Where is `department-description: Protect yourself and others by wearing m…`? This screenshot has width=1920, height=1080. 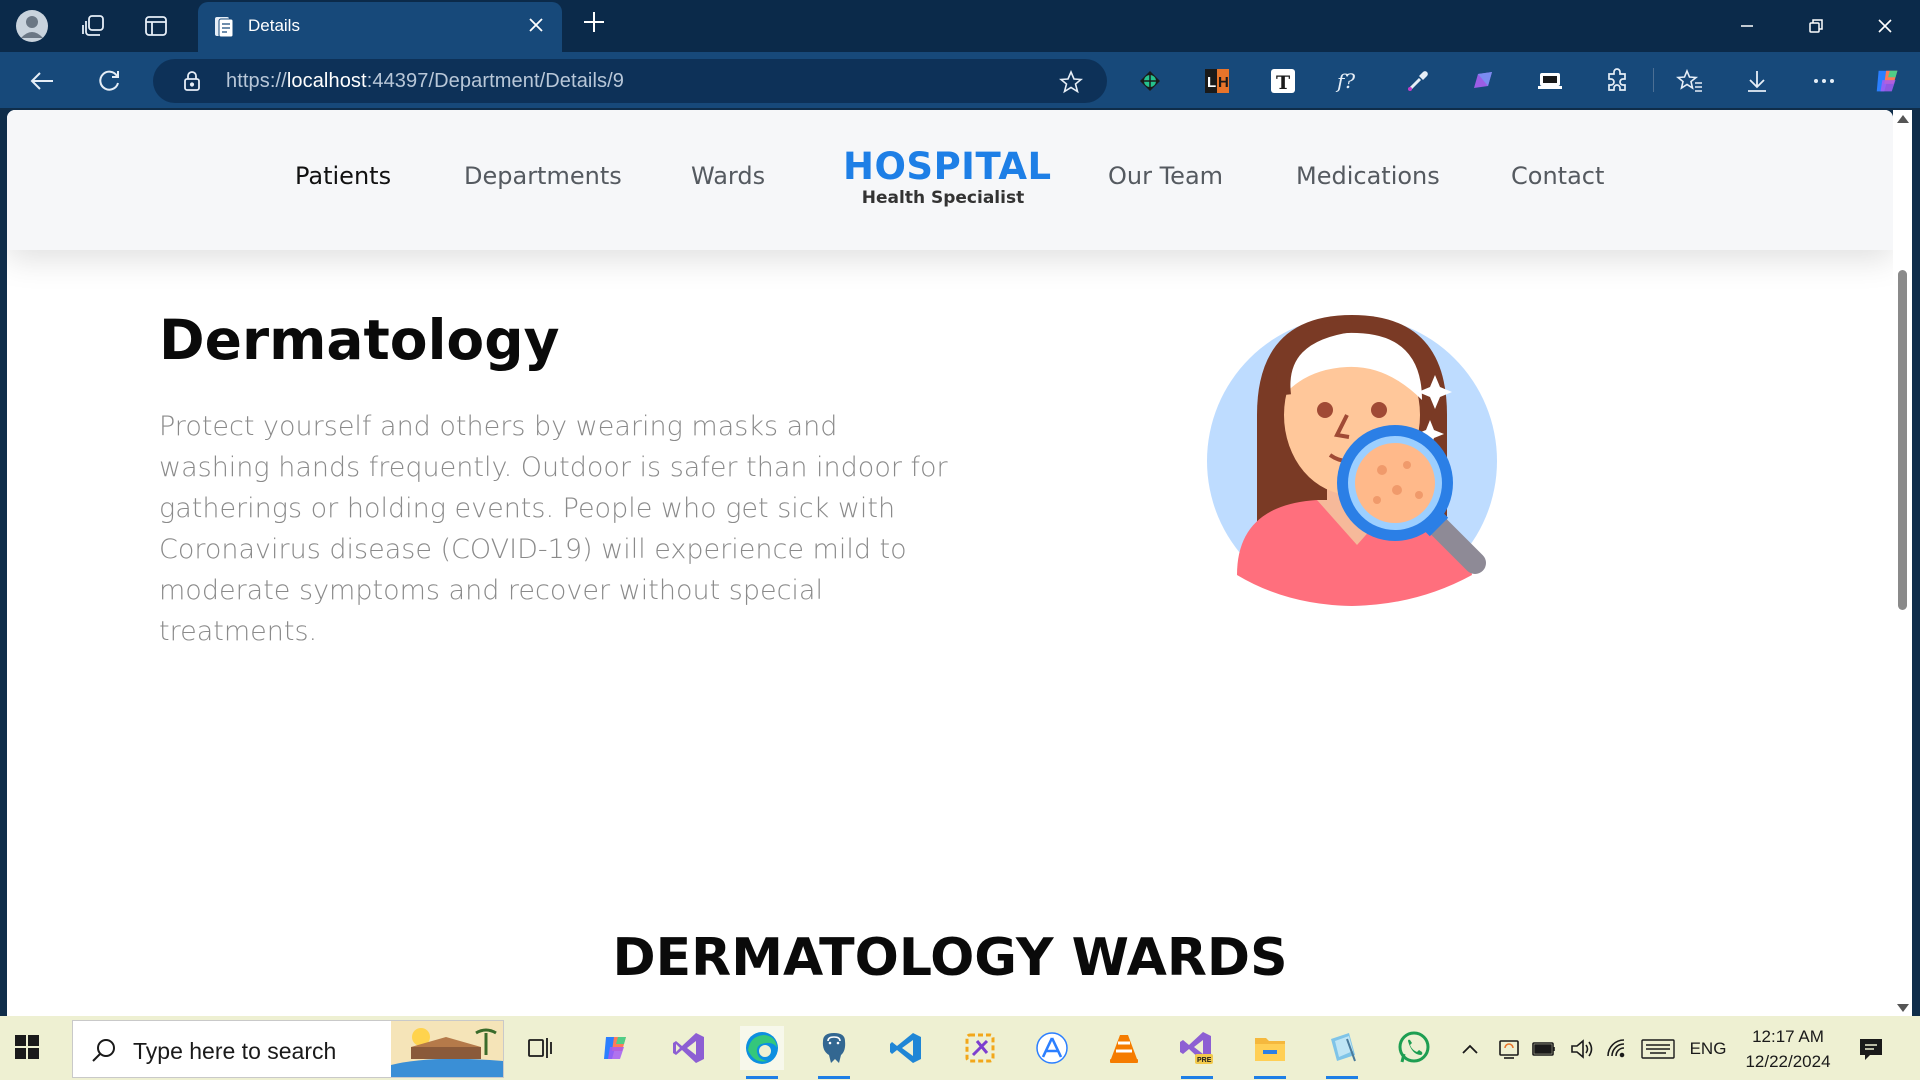 department-description: Protect yourself and others by wearing m… is located at coordinates (553, 529).